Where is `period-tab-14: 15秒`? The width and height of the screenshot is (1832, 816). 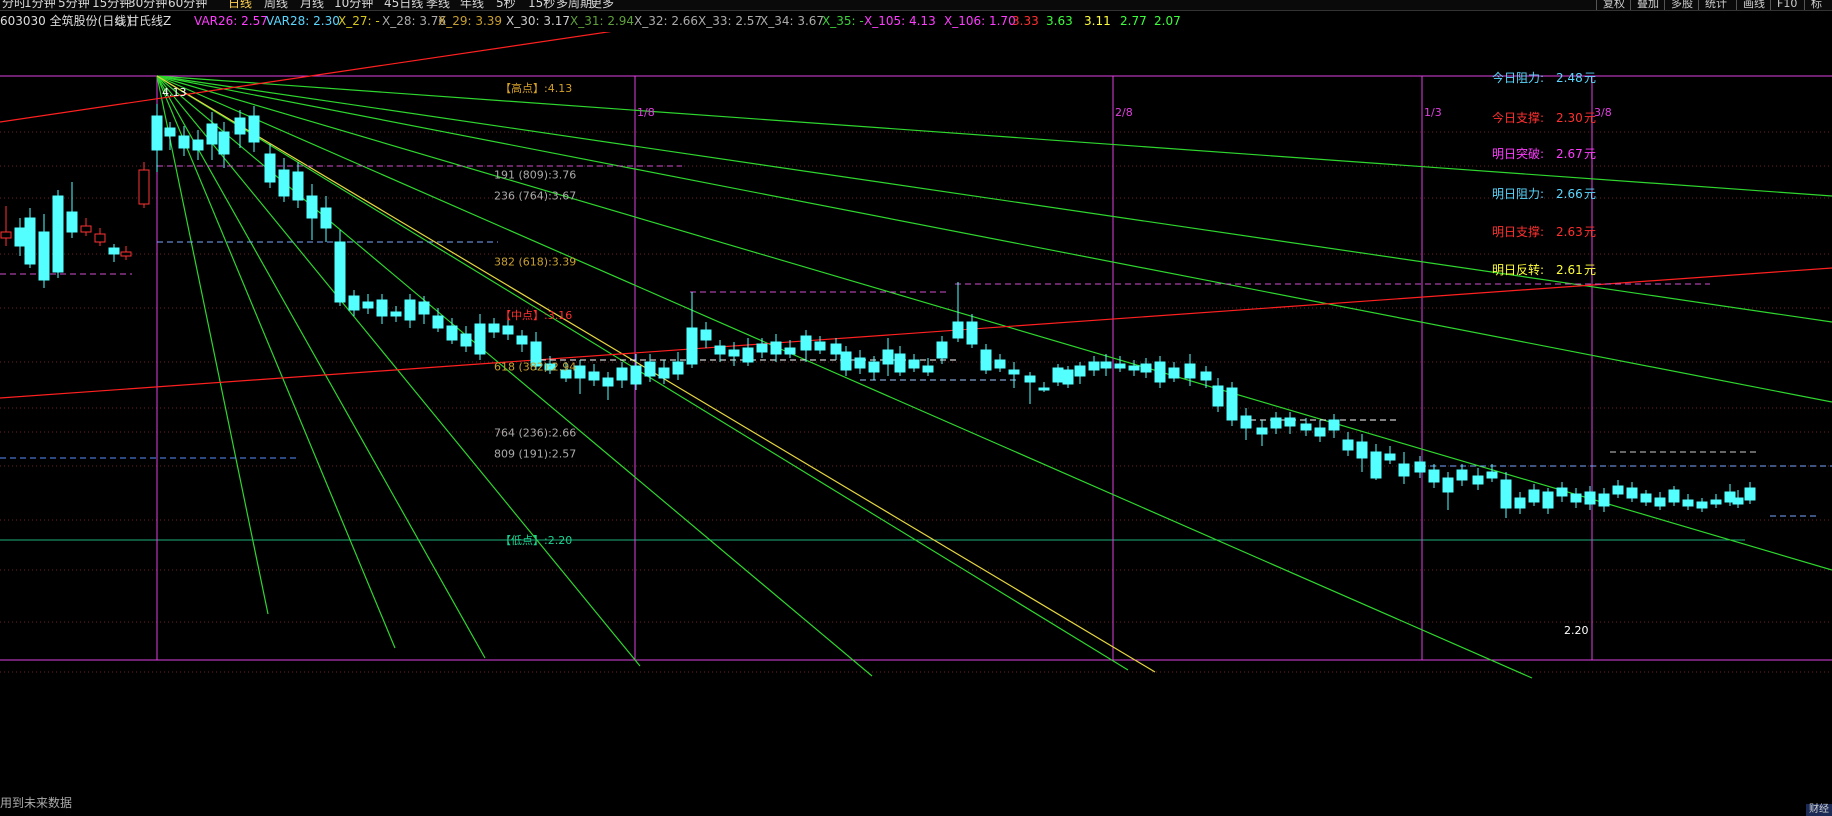
period-tab-14: 15秒 is located at coordinates (541, 5).